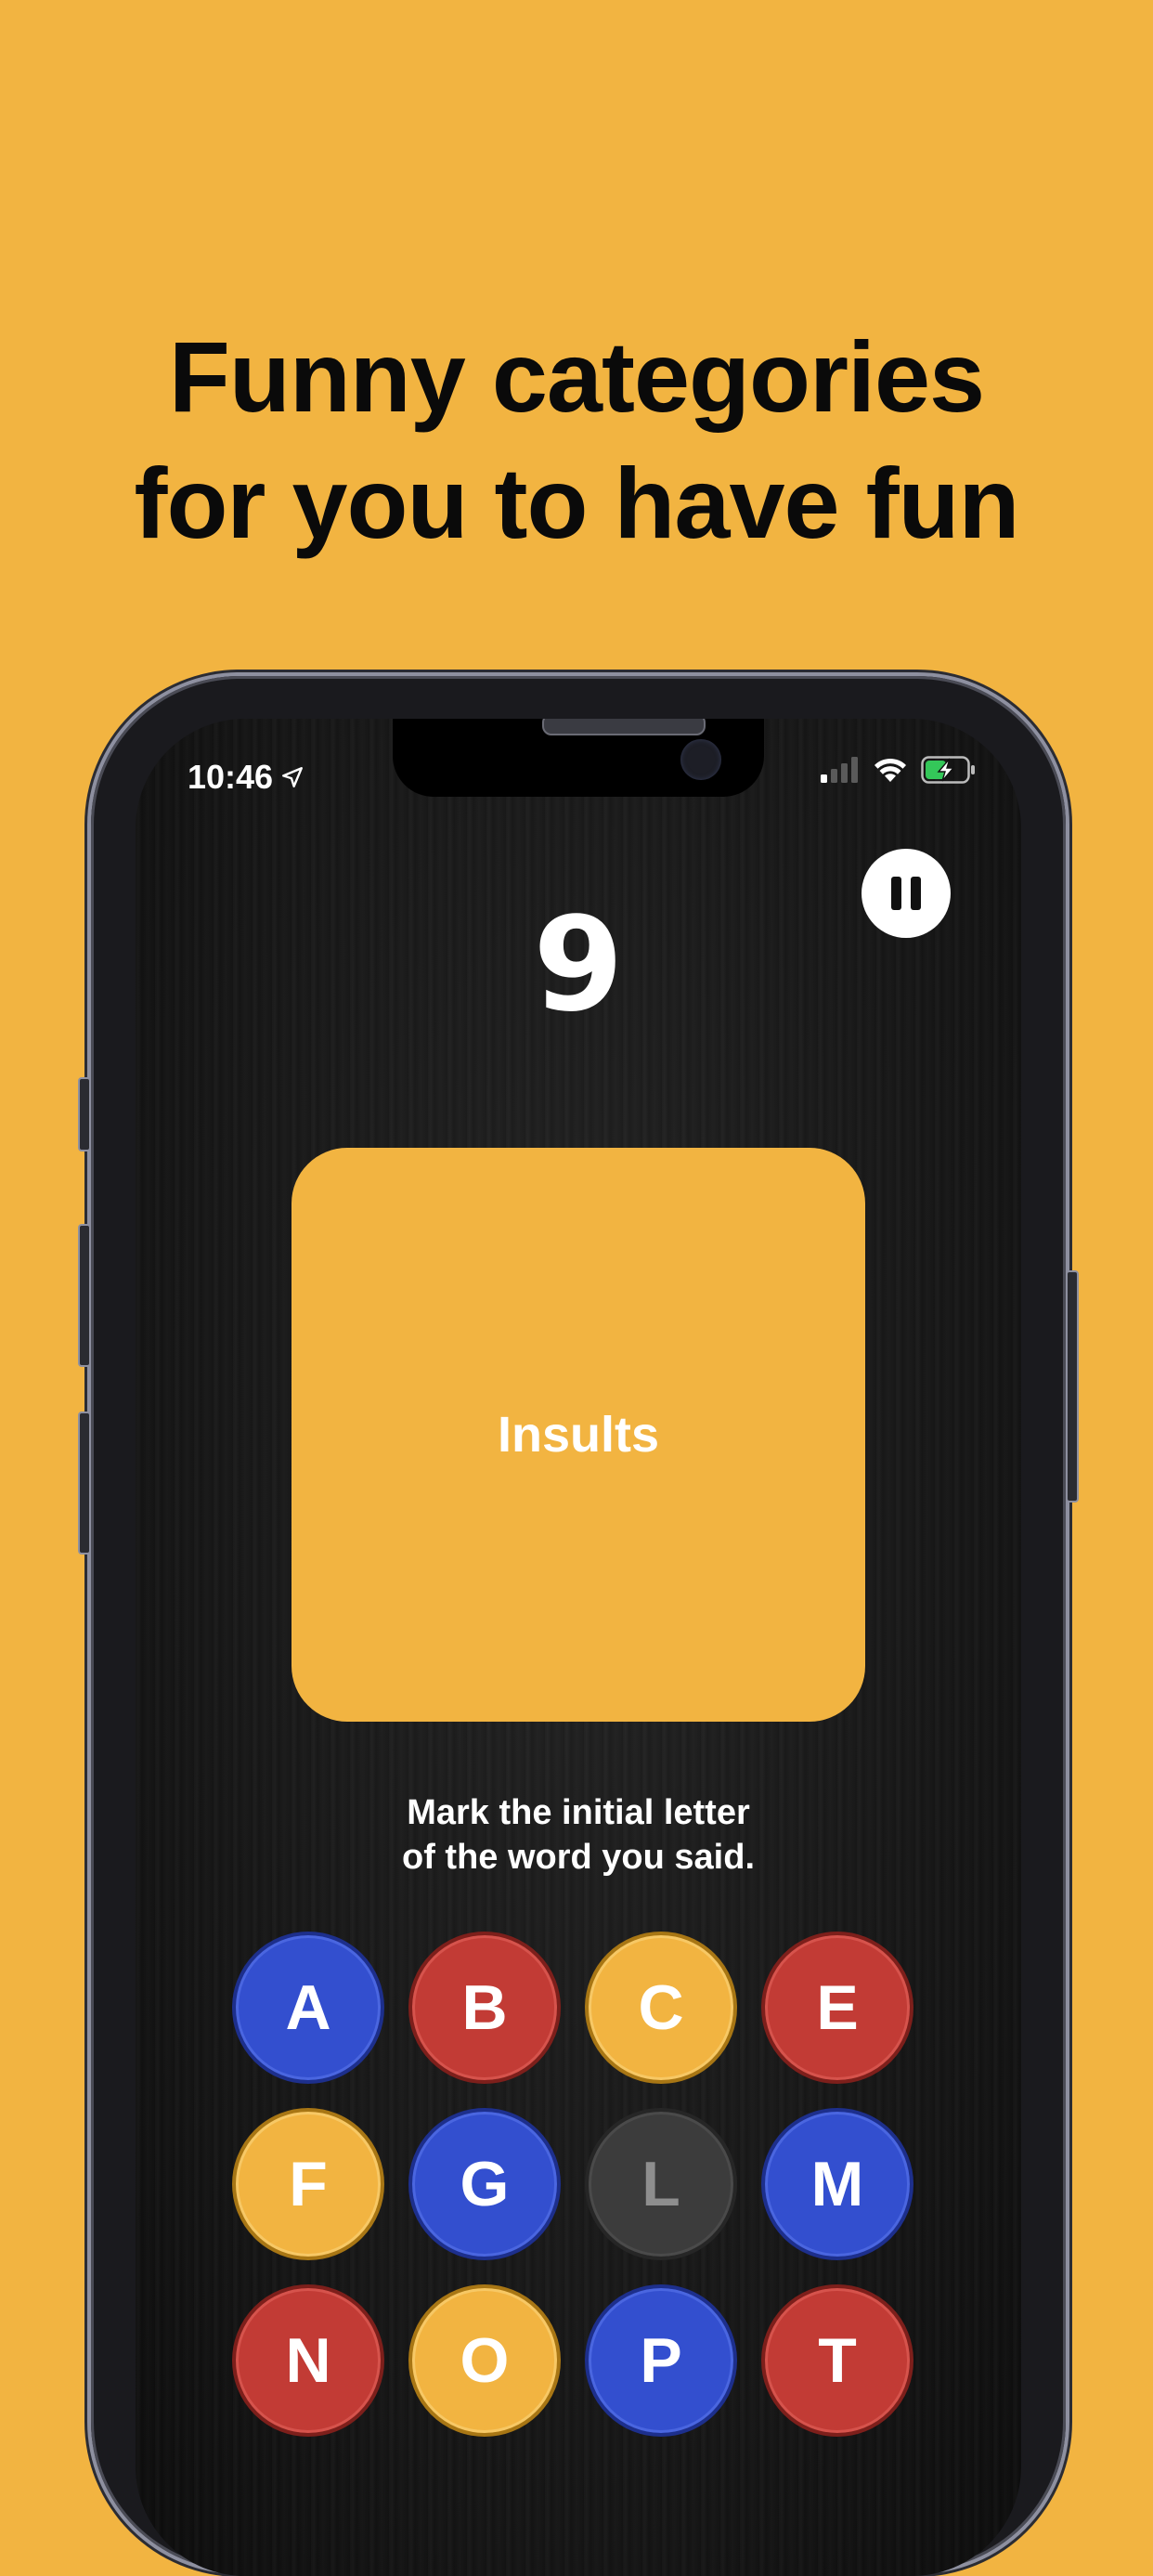 This screenshot has width=1153, height=2576. I want to click on letter-label: P, so click(661, 2360).